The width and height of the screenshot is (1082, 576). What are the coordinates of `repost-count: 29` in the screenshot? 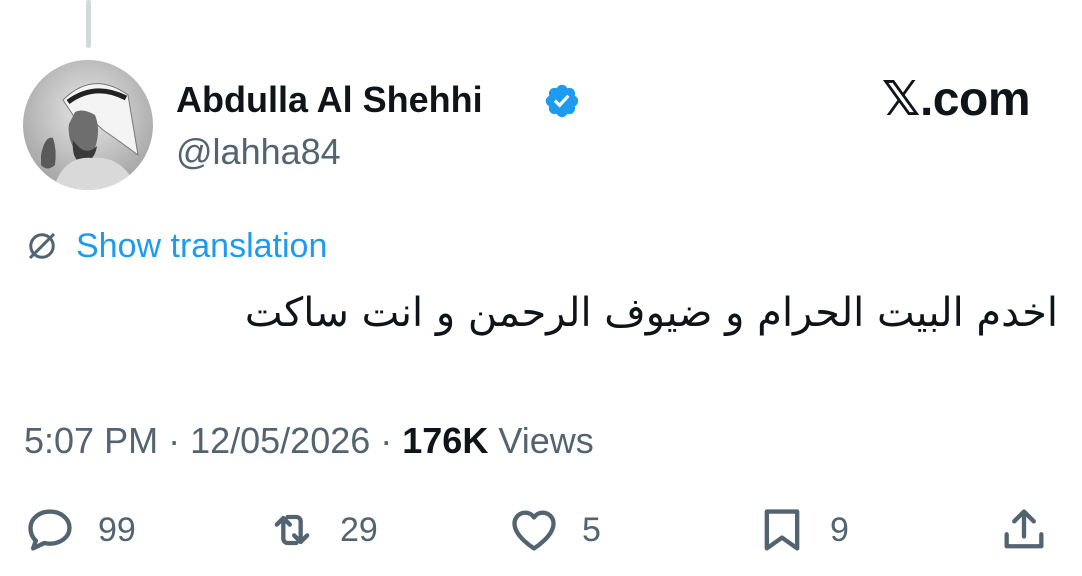 It's located at (359, 530).